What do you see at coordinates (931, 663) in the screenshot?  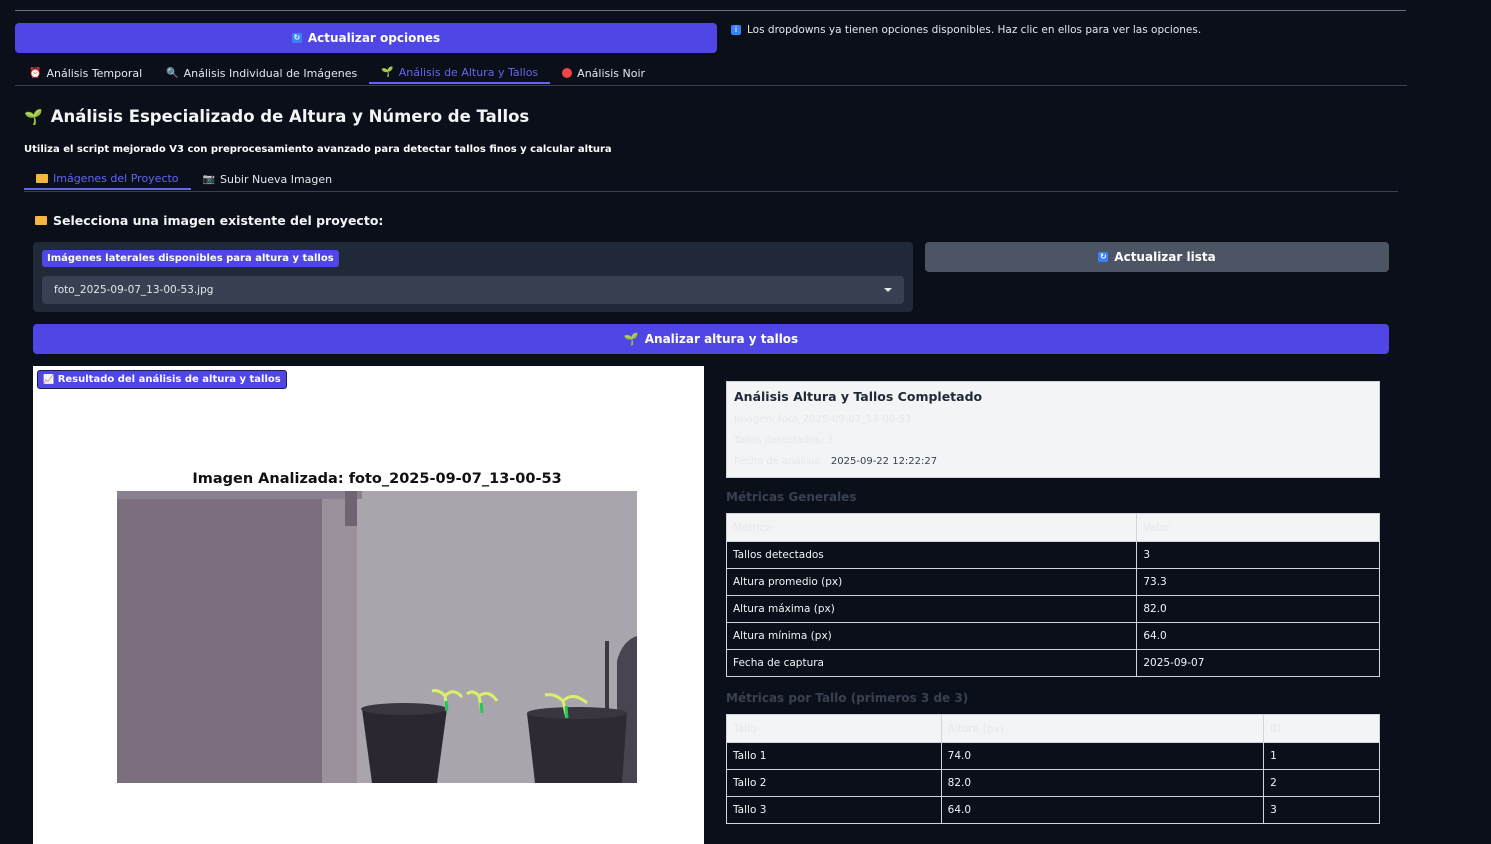 I see `table-cell: Fecha de captura` at bounding box center [931, 663].